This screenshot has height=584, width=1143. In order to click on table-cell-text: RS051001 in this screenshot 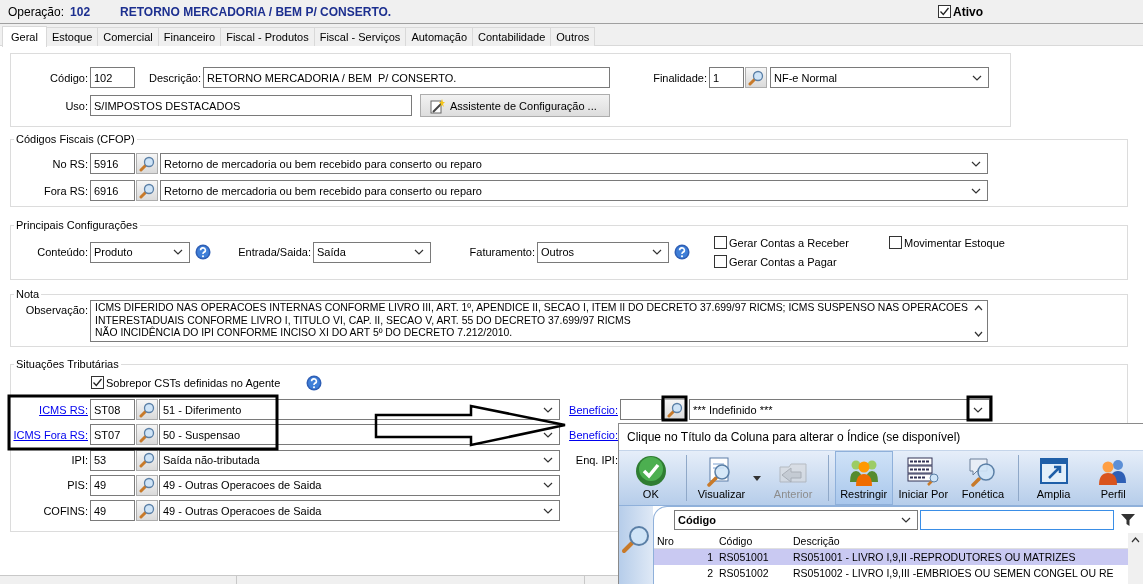, I will do `click(744, 557)`.